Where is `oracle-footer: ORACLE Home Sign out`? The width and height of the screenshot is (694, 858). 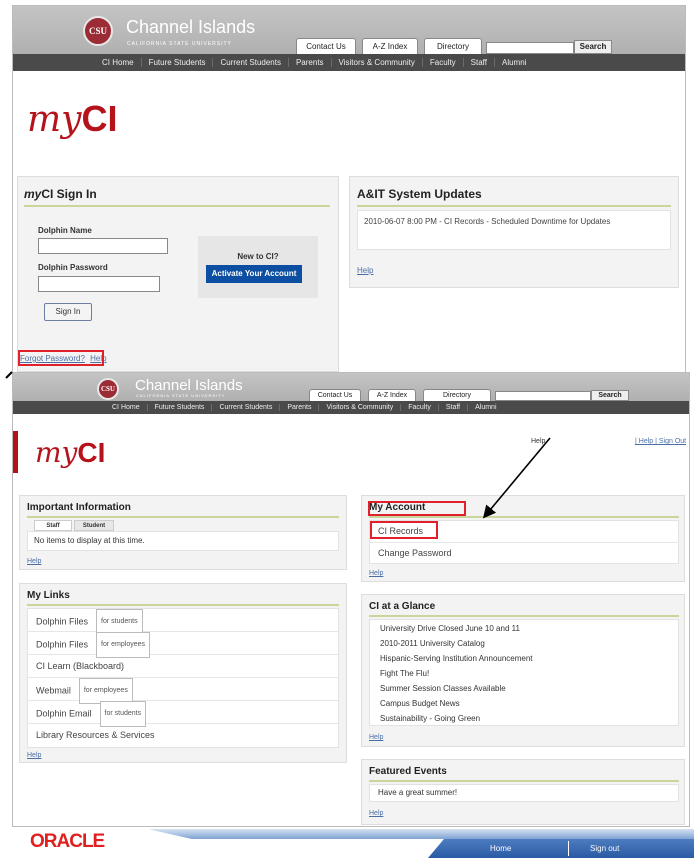
oracle-footer: ORACLE Home Sign out is located at coordinates (347, 843).